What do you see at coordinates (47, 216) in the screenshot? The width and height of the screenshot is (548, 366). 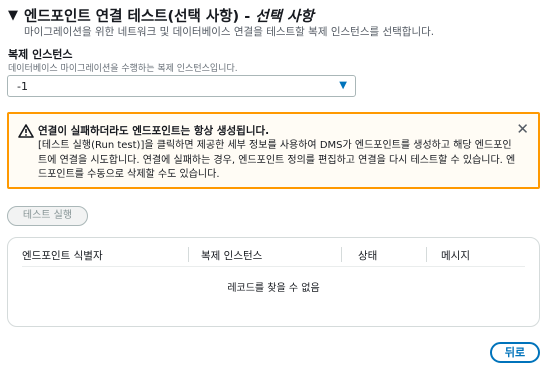 I see `run-test-button: 테스트 실행` at bounding box center [47, 216].